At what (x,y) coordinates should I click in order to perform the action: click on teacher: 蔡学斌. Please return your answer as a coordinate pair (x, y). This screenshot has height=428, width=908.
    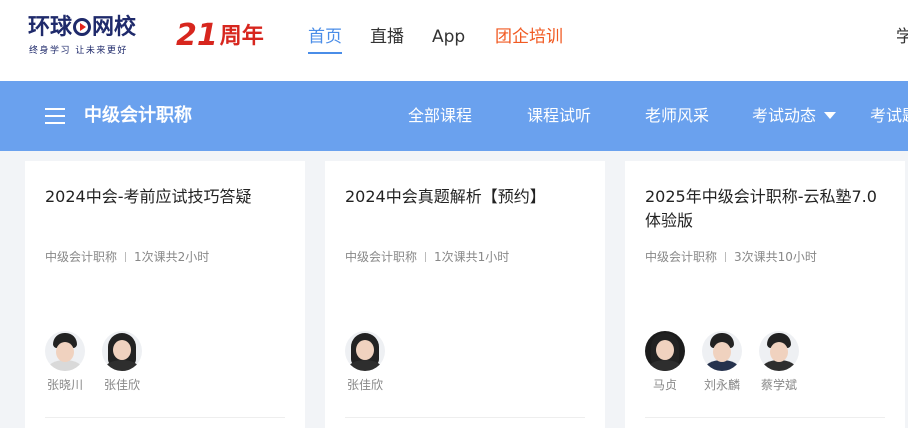
    Looking at the image, I should click on (779, 362).